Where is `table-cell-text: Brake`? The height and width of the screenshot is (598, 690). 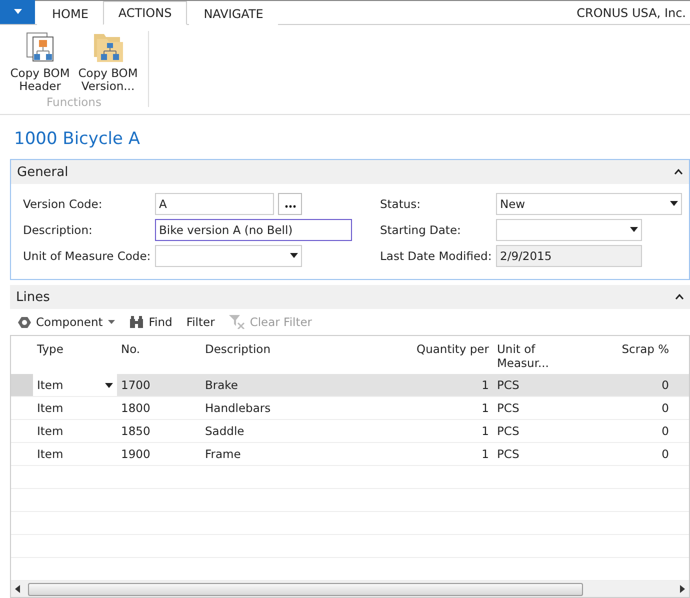 table-cell-text: Brake is located at coordinates (221, 385).